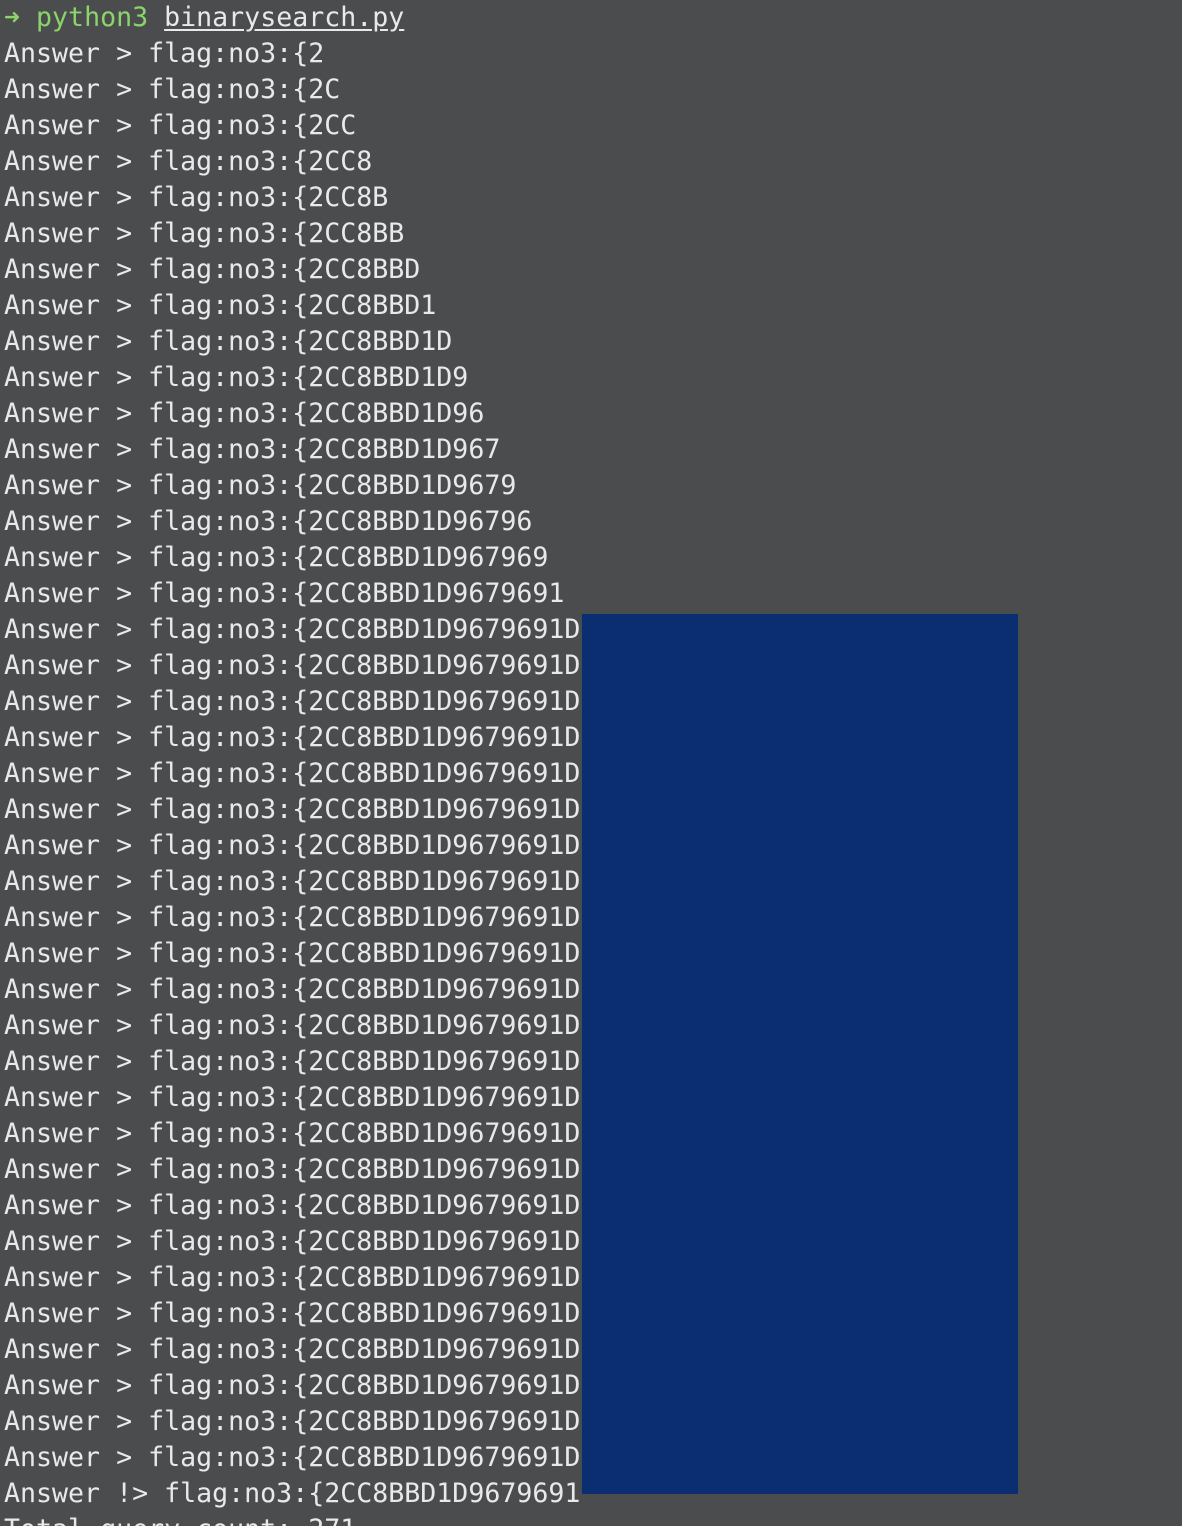 The width and height of the screenshot is (1182, 1526). I want to click on output-line: Answer > flag:no3:{2CC8BBD1D967, so click(252, 449).